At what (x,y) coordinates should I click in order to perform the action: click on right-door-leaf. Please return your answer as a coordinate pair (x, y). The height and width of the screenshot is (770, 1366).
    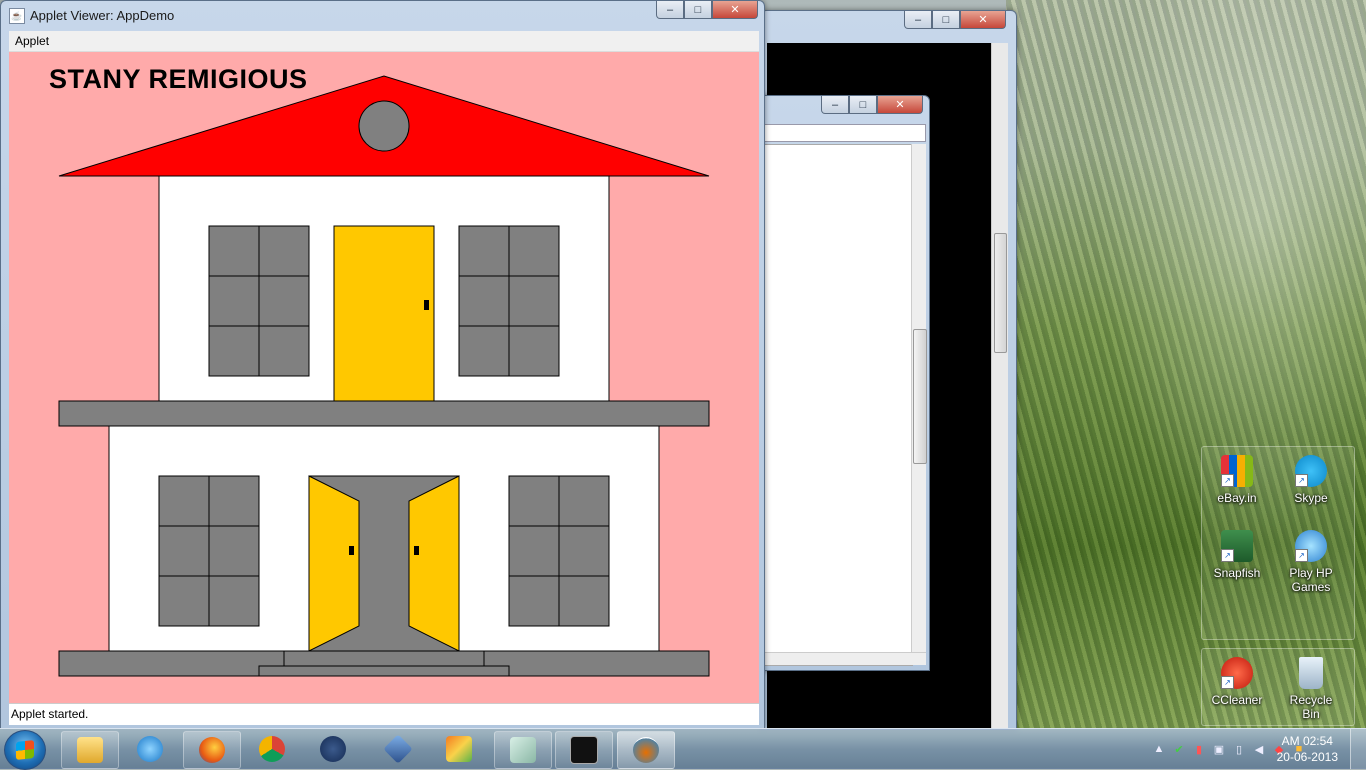
    Looking at the image, I should click on (434, 563).